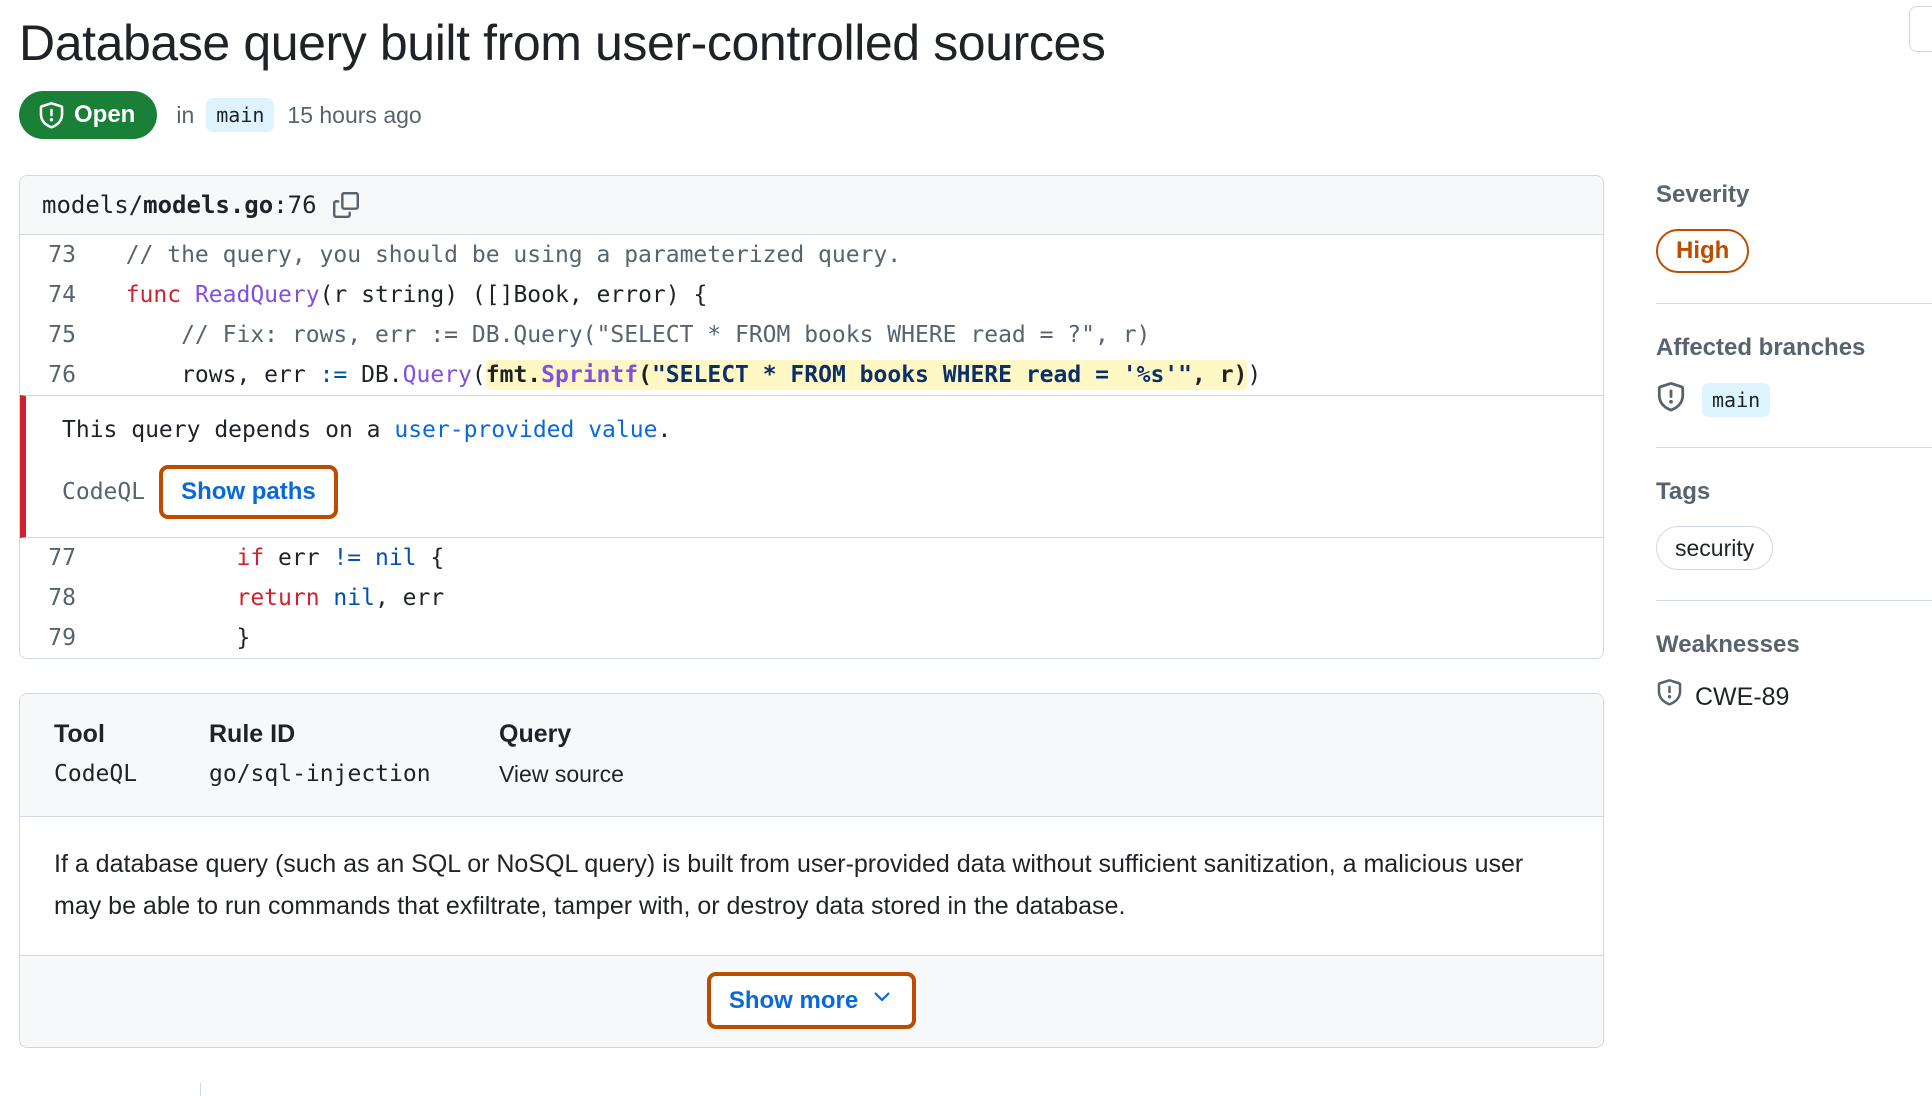  I want to click on partially-visible-top-right-button, so click(1920, 29).